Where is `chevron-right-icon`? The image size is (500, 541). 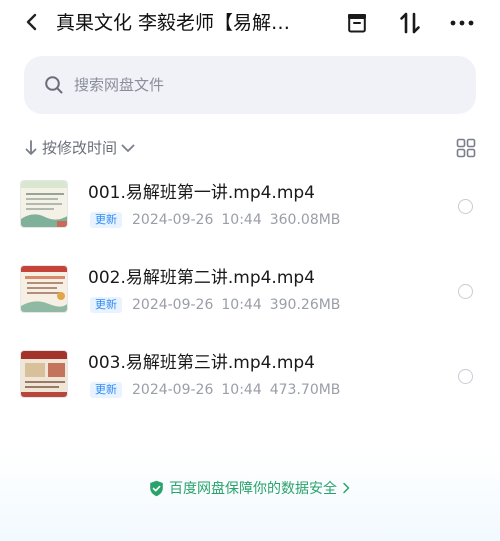
chevron-right-icon is located at coordinates (346, 488).